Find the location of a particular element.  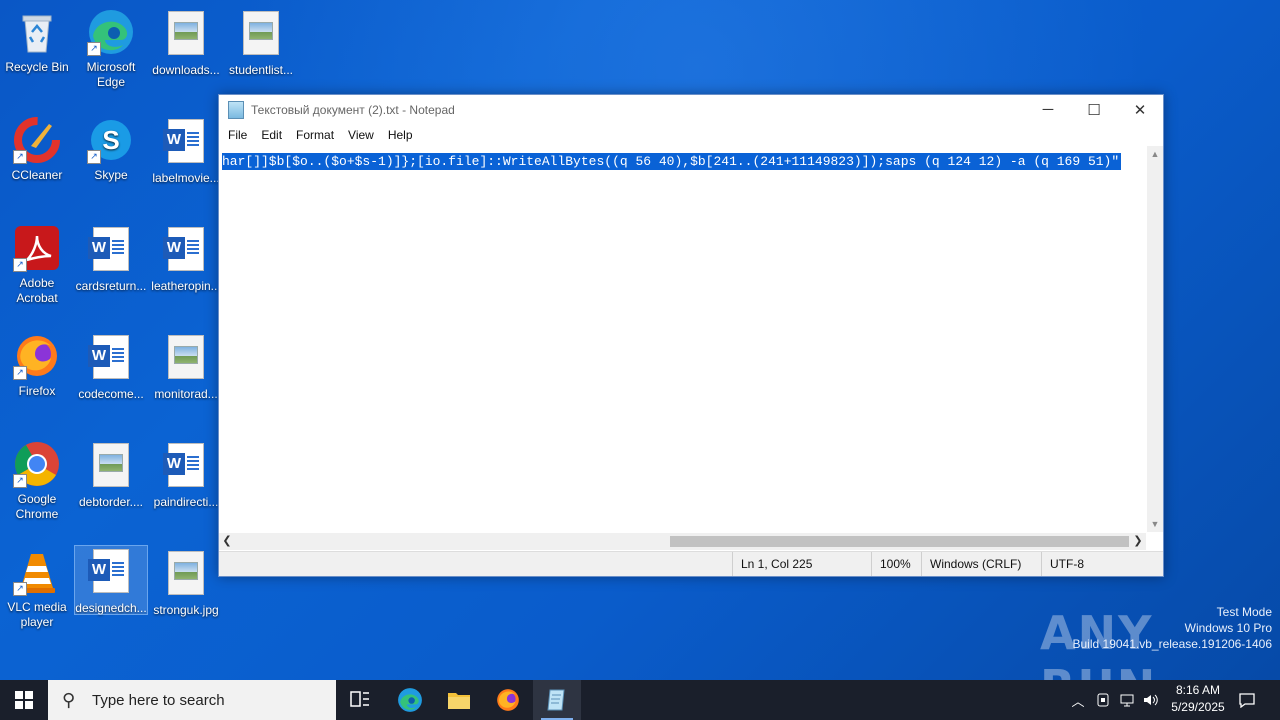

device-icon is located at coordinates (1103, 700).